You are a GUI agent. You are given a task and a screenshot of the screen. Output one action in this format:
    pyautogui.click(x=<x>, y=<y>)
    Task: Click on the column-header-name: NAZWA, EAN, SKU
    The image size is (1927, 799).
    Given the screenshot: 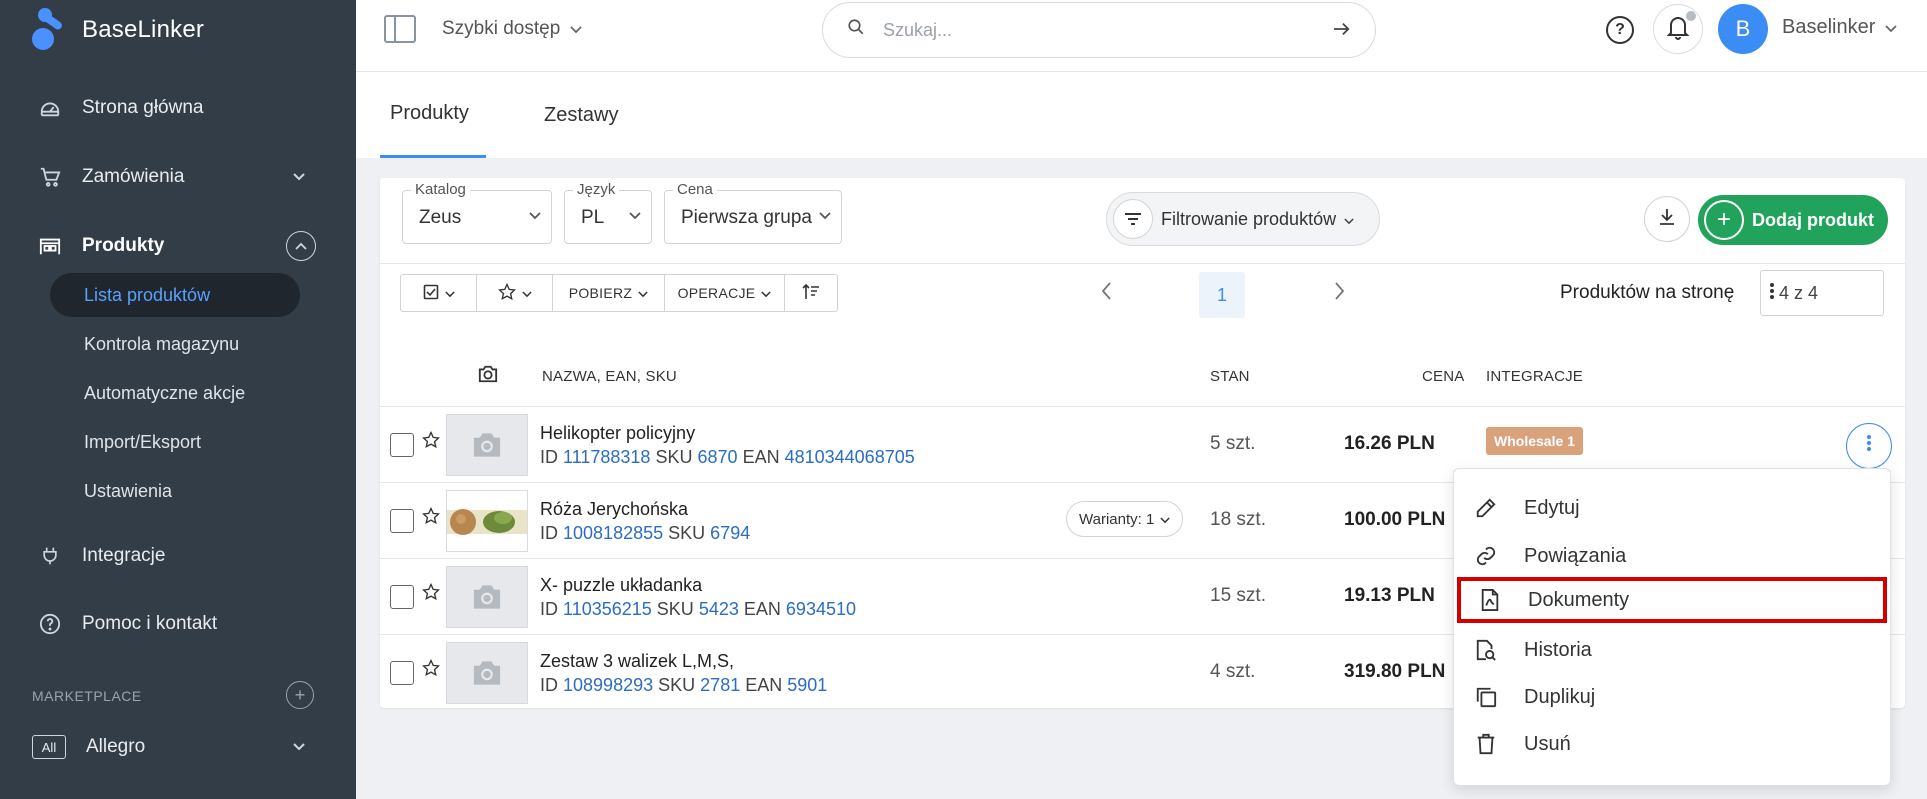 What is the action you would take?
    pyautogui.click(x=609, y=376)
    